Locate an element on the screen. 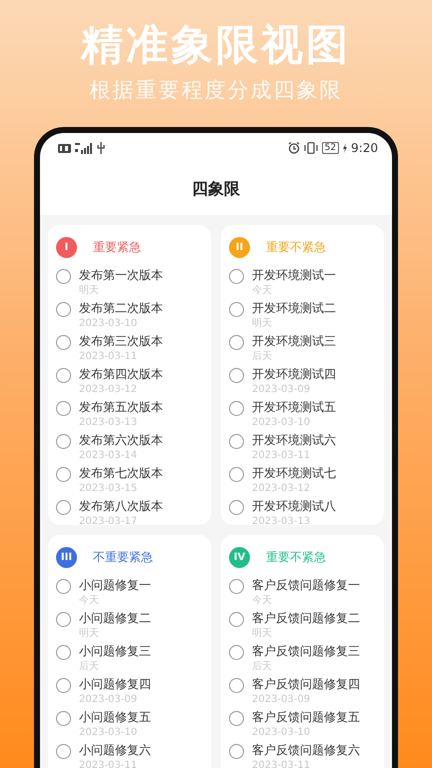 This screenshot has width=432, height=768. task-title: 客户反馈问题修复六 is located at coordinates (306, 750).